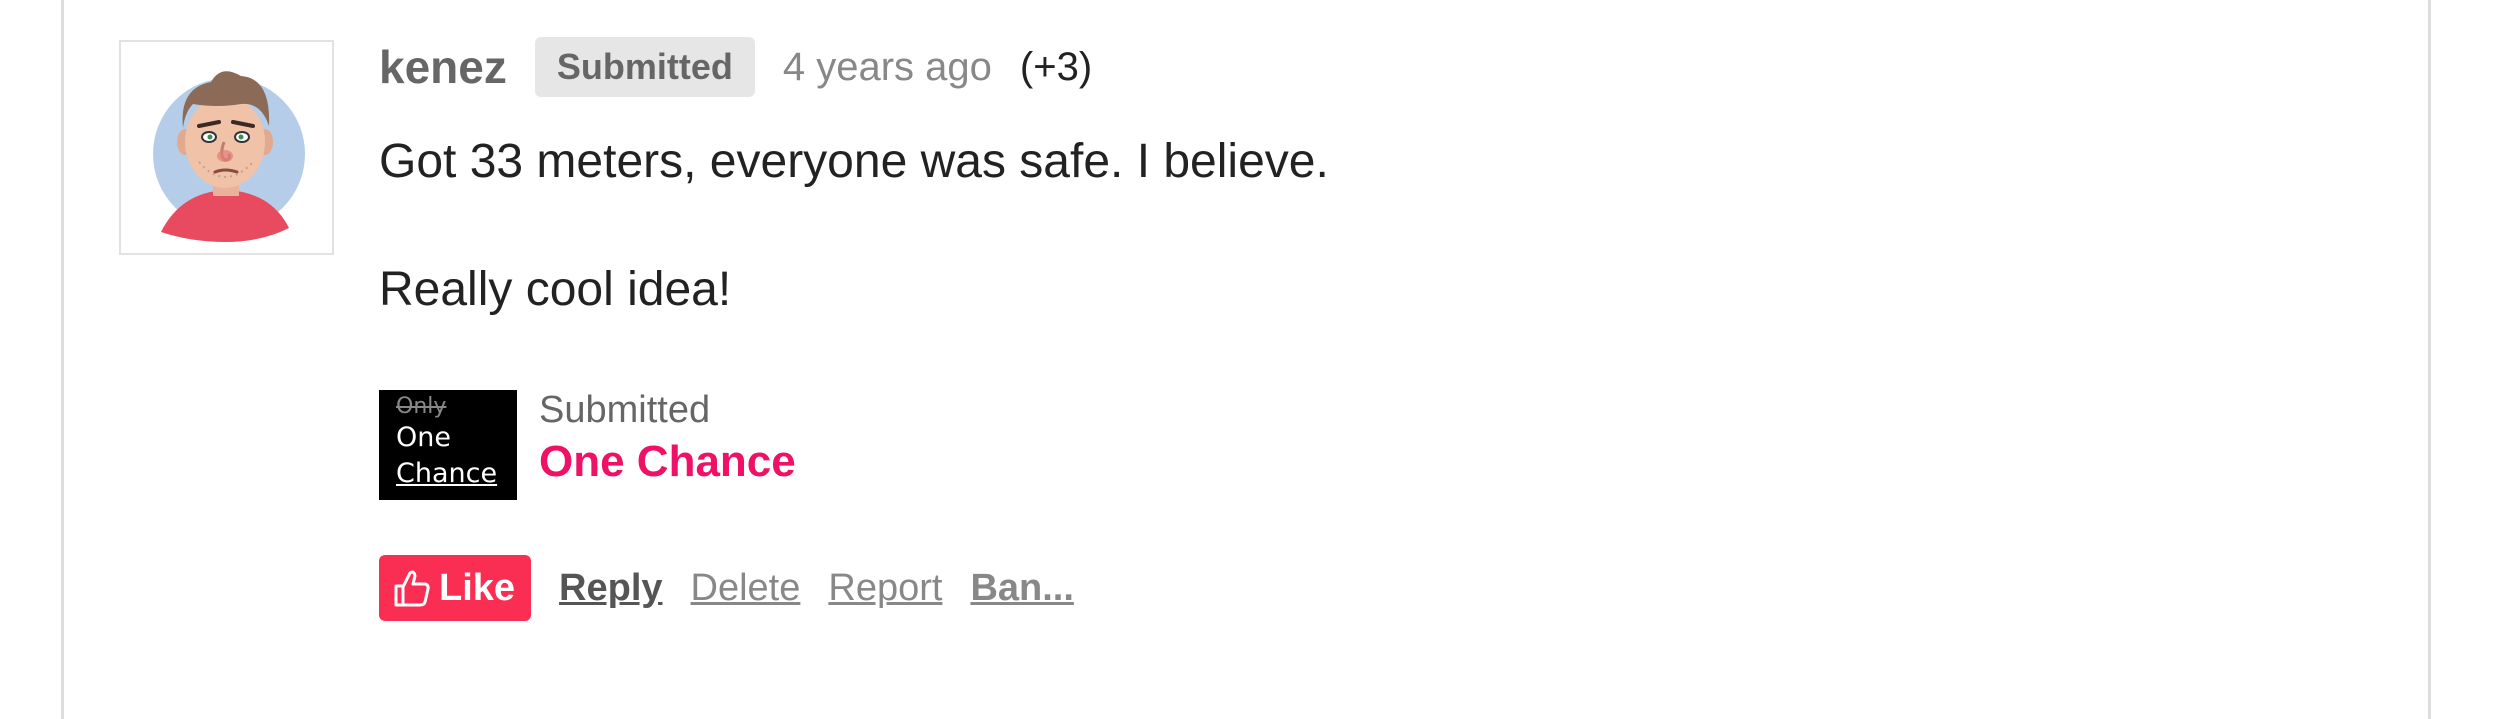 Image resolution: width=2500 pixels, height=719 pixels. I want to click on comment-body-line: Really cool idea!, so click(555, 289).